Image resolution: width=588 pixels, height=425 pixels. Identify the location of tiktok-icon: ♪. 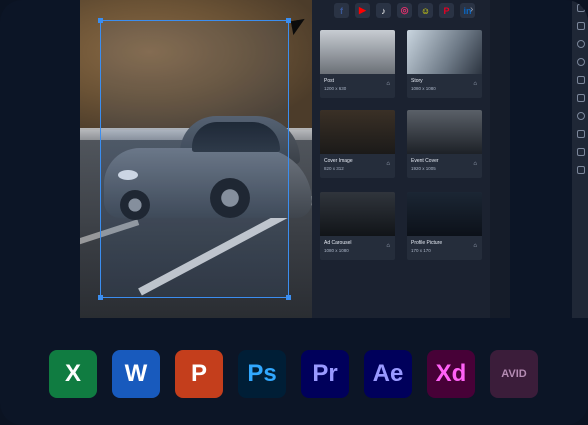
(383, 10).